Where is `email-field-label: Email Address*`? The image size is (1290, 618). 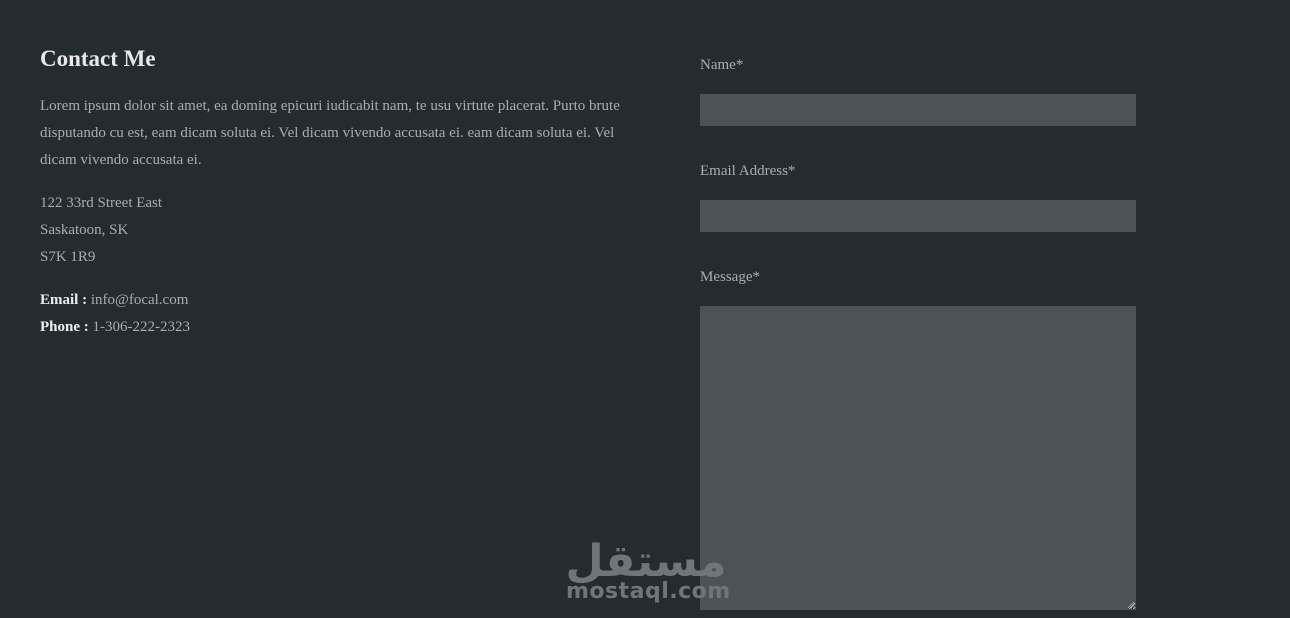 email-field-label: Email Address* is located at coordinates (748, 171).